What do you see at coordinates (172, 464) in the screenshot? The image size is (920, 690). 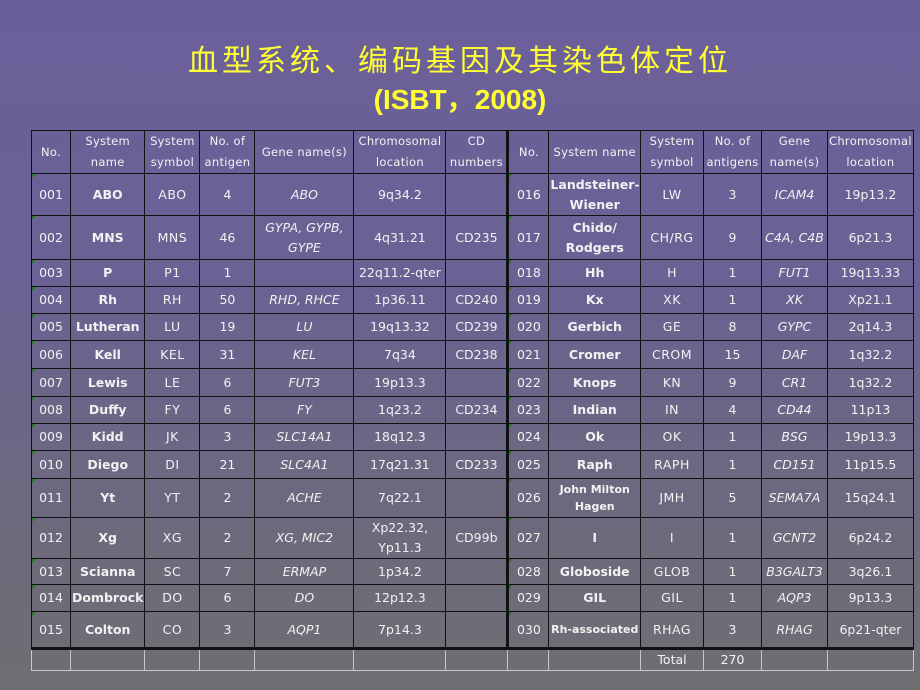 I see `cell-symbol: DI` at bounding box center [172, 464].